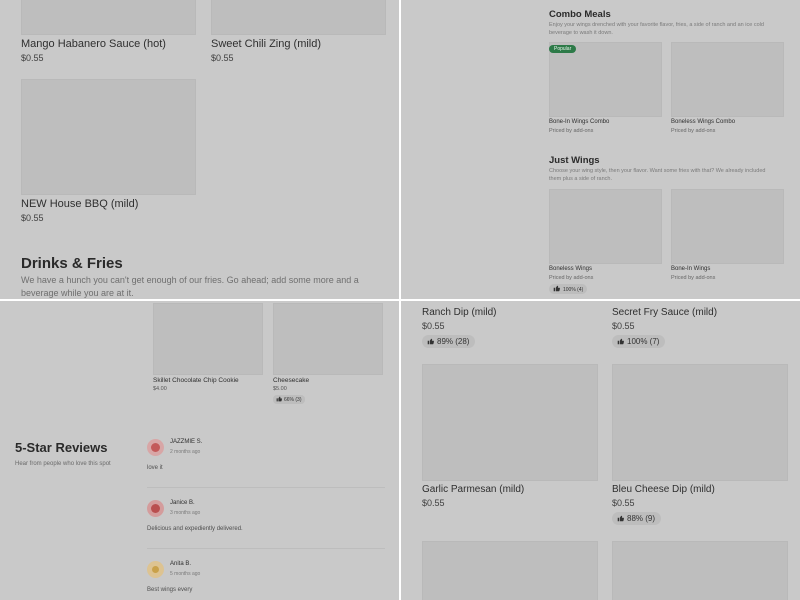 The height and width of the screenshot is (600, 800). Describe the element at coordinates (186, 442) in the screenshot. I see `reviewer-name: JAZZMIE S.` at that location.